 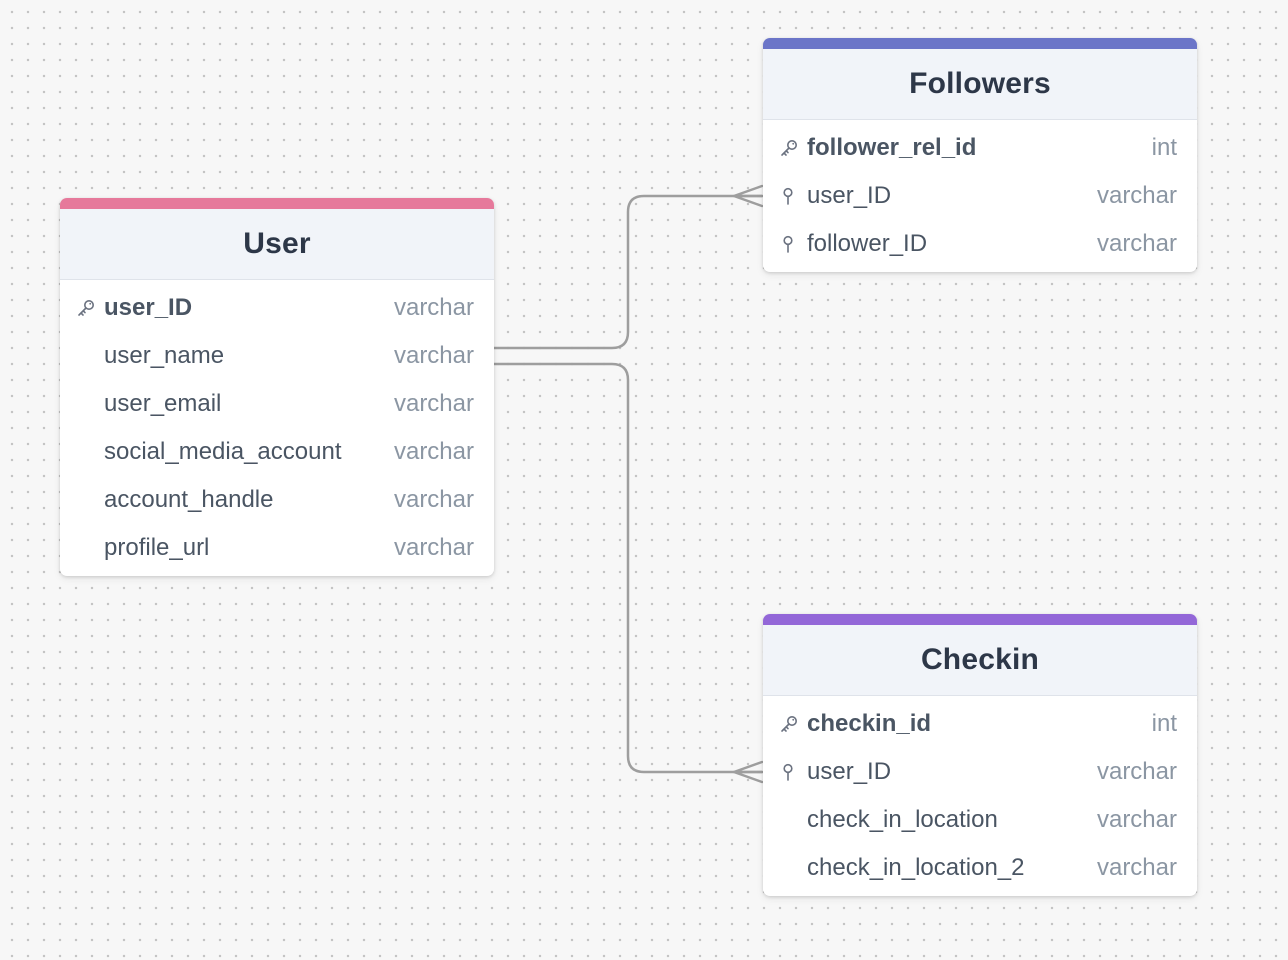 I want to click on table-header: Followers, so click(x=980, y=84).